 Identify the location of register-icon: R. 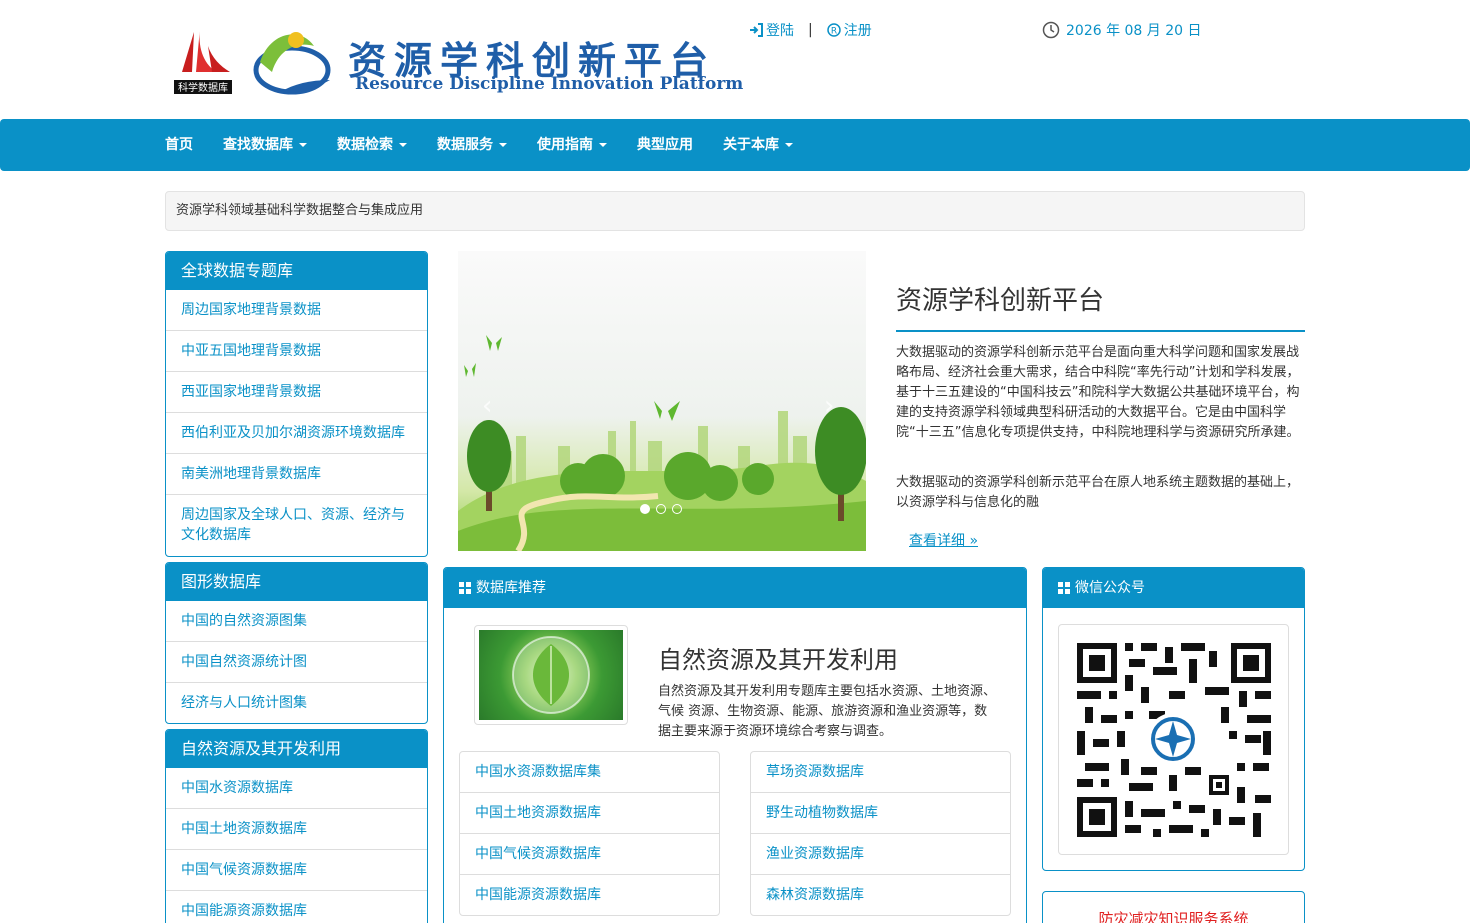
(833, 30).